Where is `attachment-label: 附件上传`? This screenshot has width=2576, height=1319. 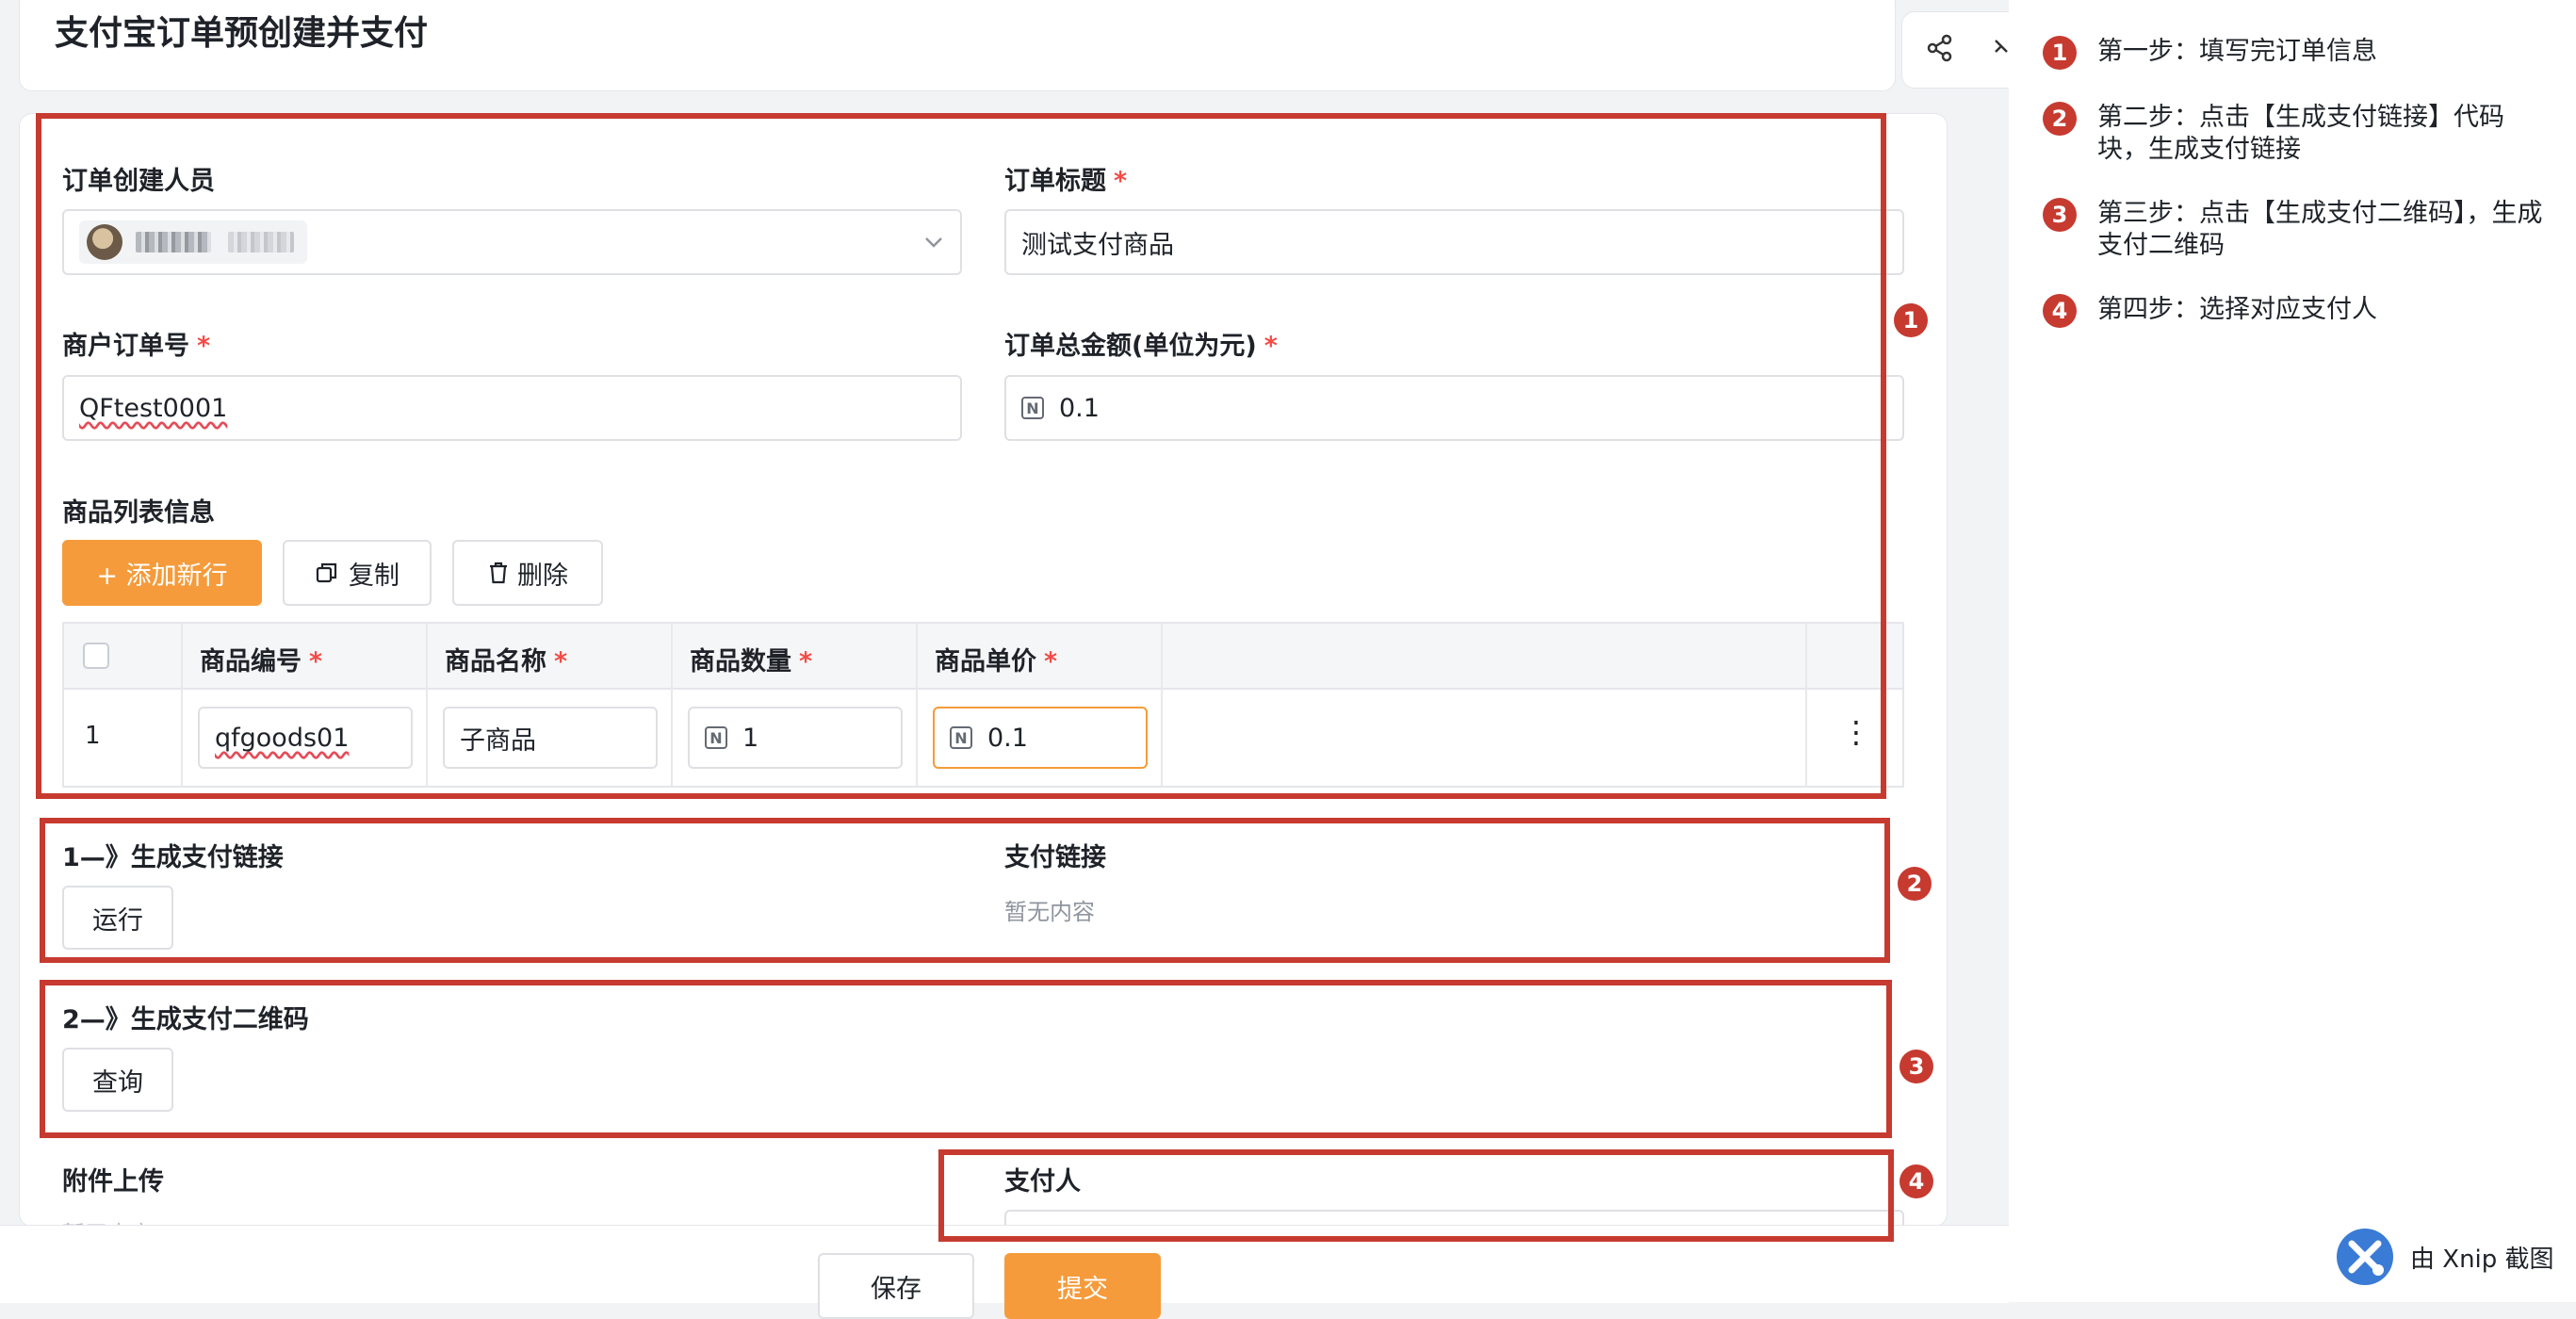 attachment-label: 附件上传 is located at coordinates (113, 1182).